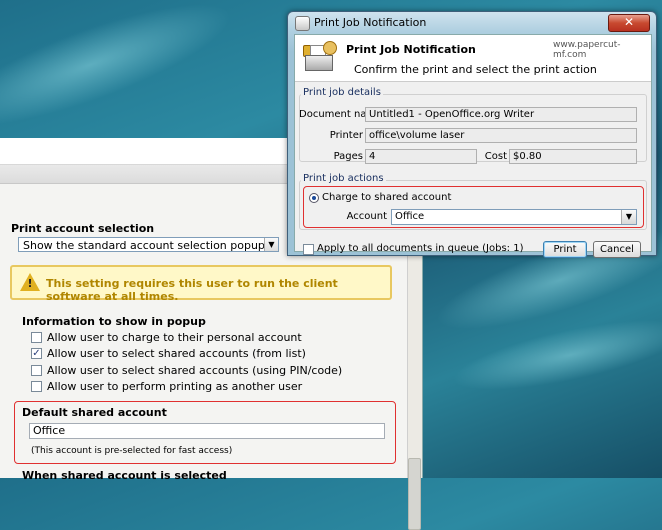 Image resolution: width=662 pixels, height=530 pixels. I want to click on default-shared-account-field: Office, so click(207, 431).